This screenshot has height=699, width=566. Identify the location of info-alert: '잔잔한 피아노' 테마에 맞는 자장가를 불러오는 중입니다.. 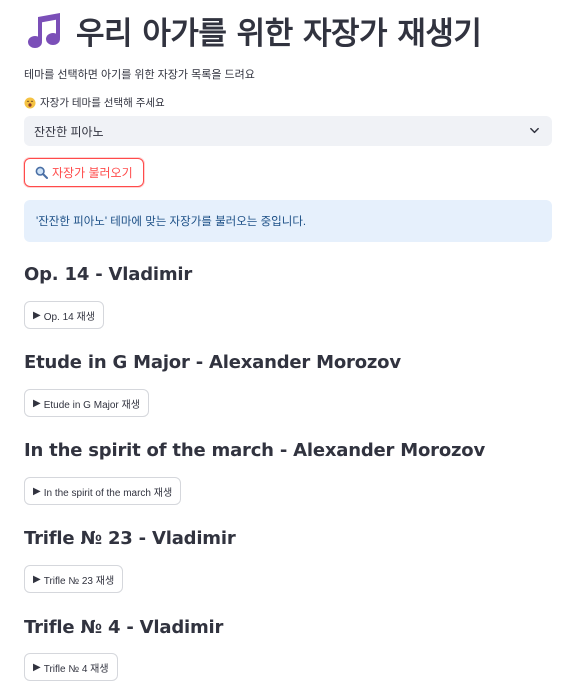
(288, 221).